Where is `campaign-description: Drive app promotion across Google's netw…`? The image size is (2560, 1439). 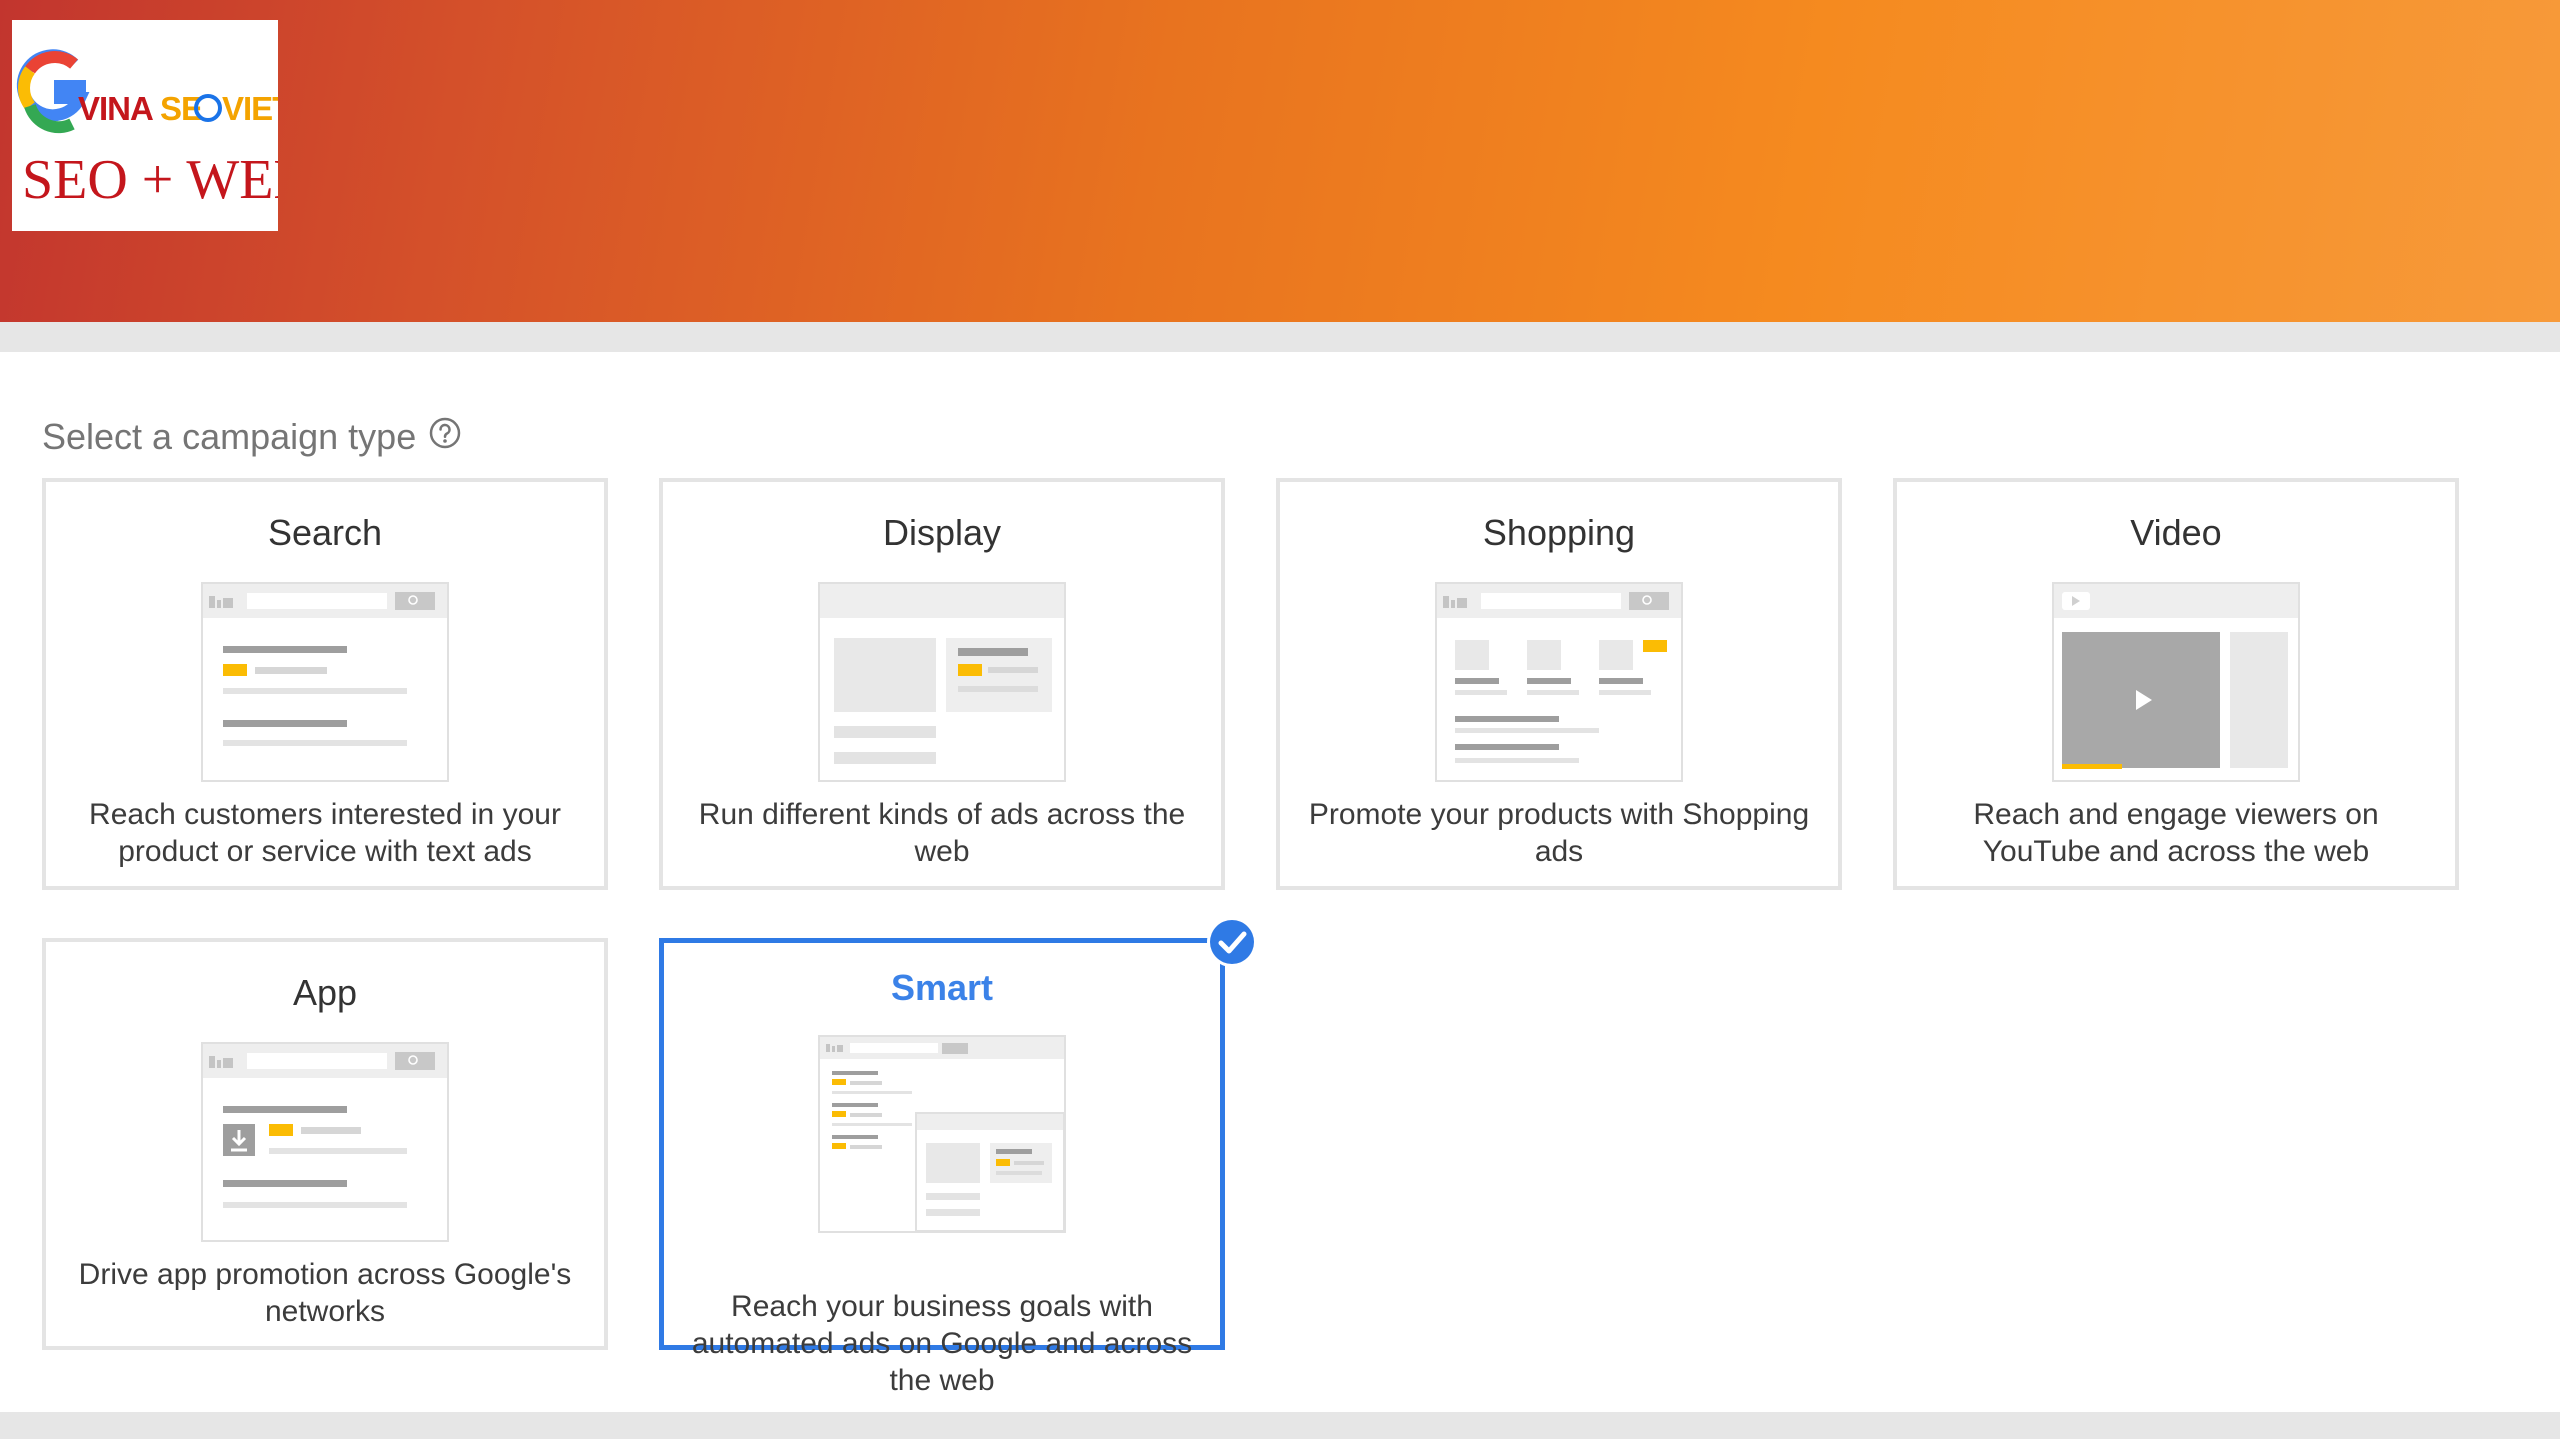 campaign-description: Drive app promotion across Google's netw… is located at coordinates (325, 1293).